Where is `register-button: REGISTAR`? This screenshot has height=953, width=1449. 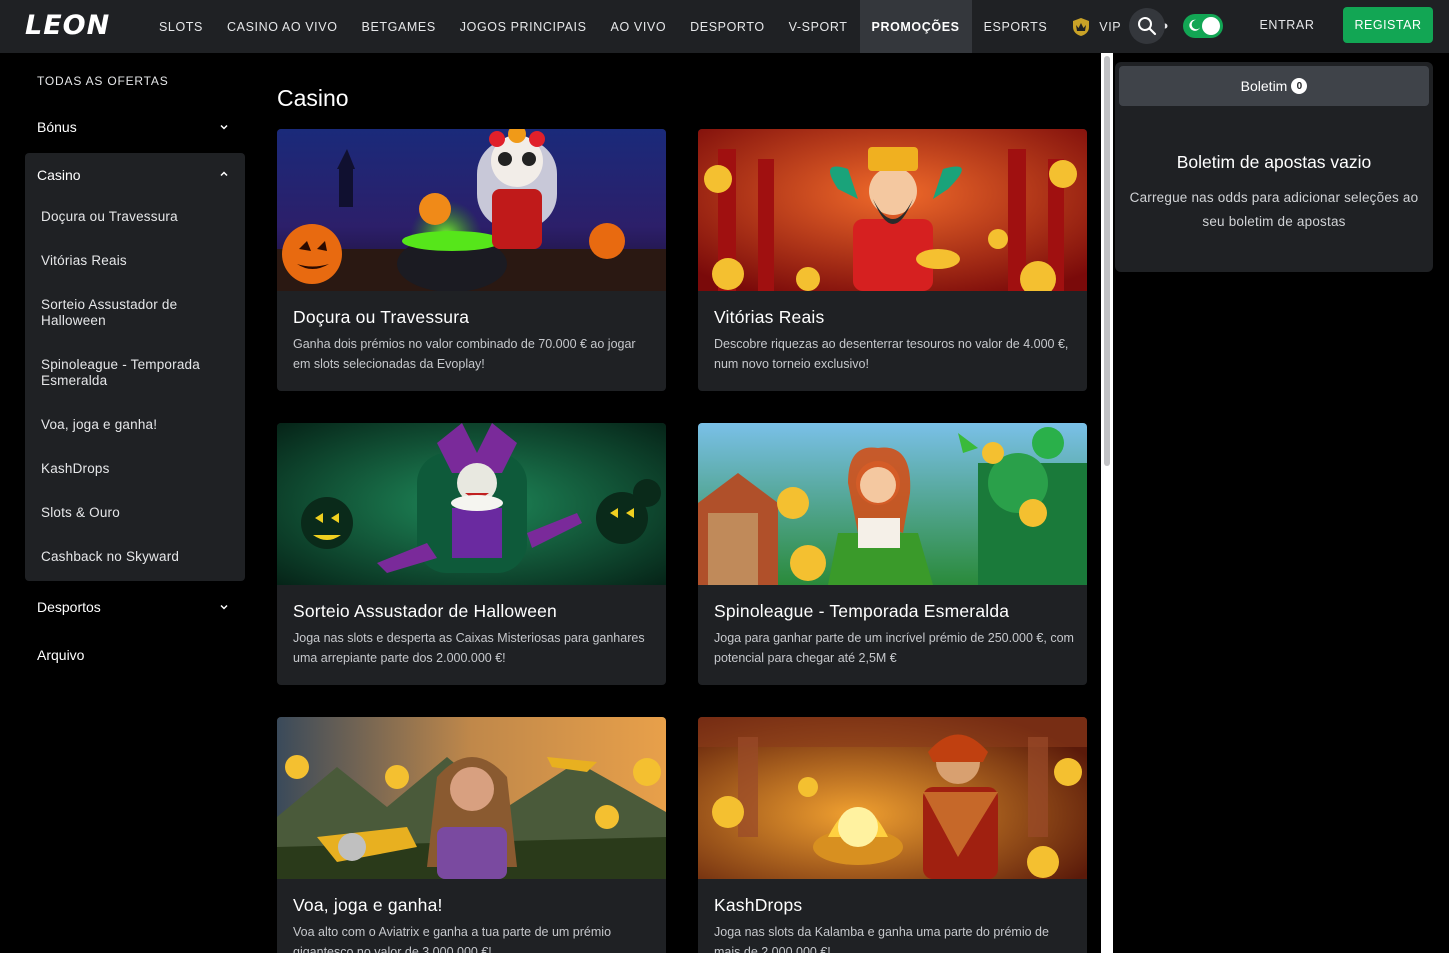 register-button: REGISTAR is located at coordinates (1388, 25).